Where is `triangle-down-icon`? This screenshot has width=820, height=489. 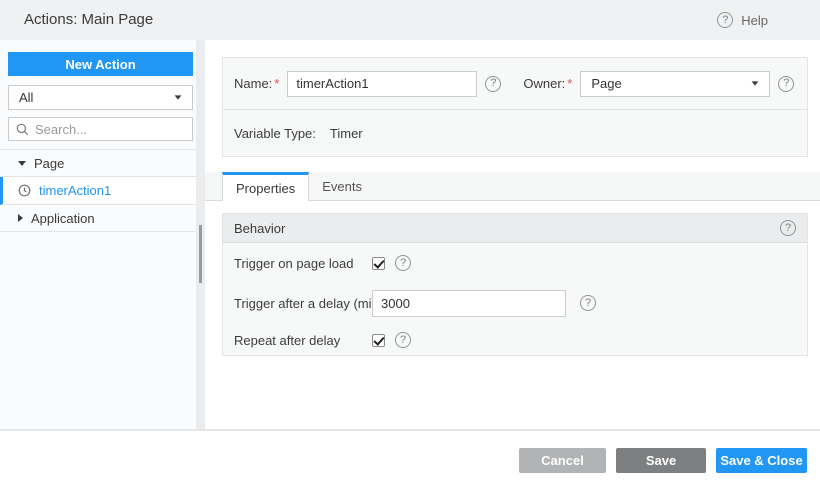 triangle-down-icon is located at coordinates (22, 163).